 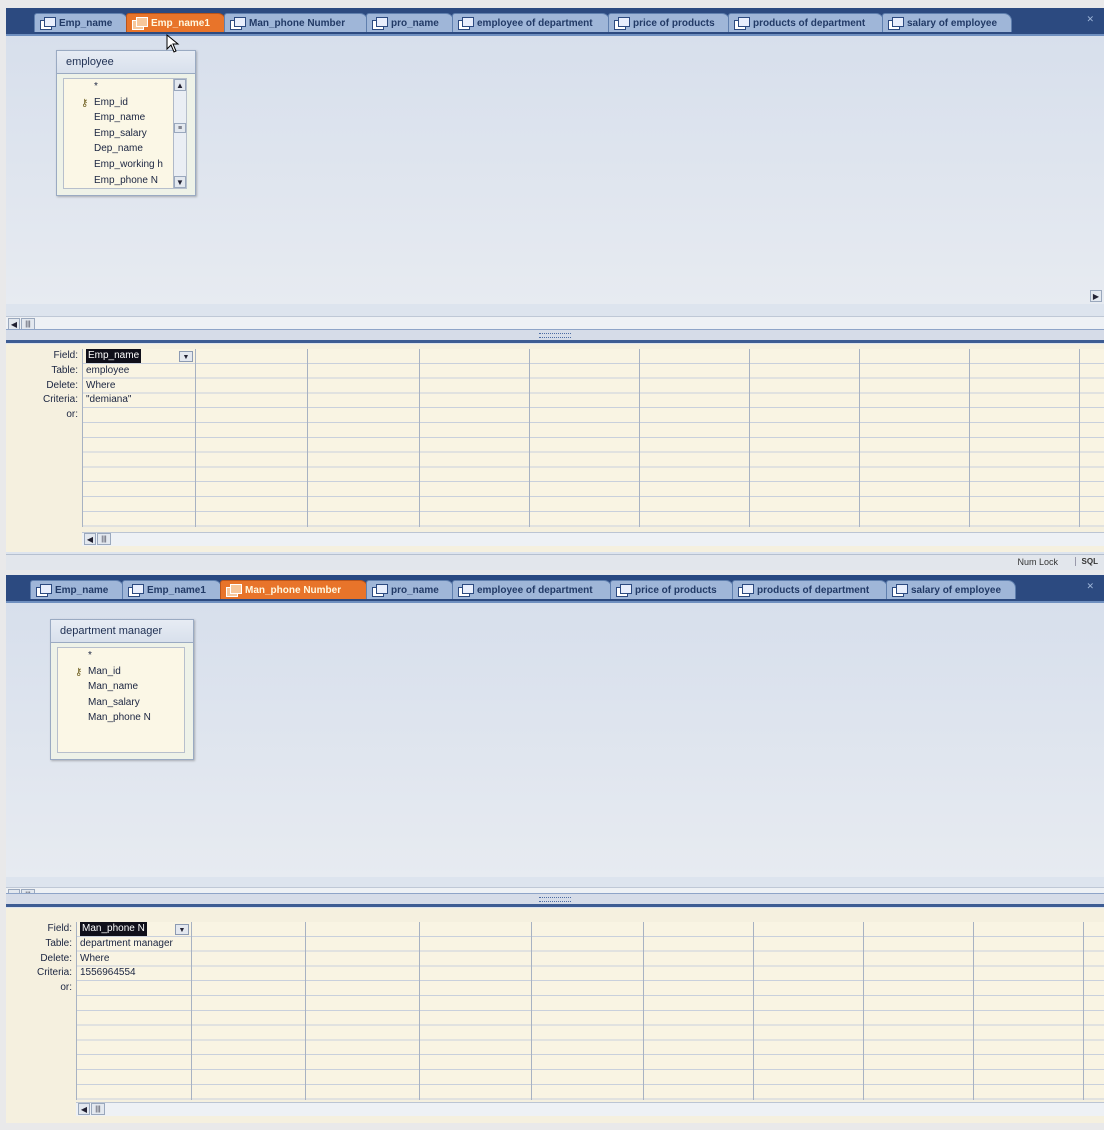 I want to click on field-item-key: ⚷ Man_id, so click(x=121, y=672).